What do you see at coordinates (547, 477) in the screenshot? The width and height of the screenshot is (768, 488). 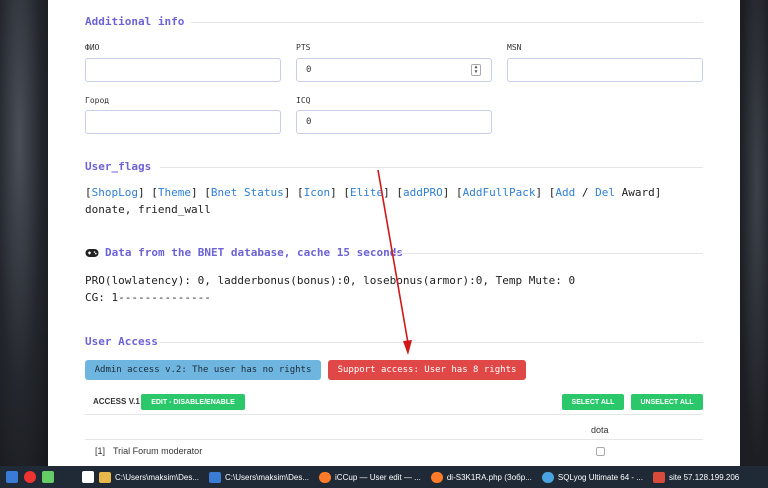 I see `sqlyog-icon` at bounding box center [547, 477].